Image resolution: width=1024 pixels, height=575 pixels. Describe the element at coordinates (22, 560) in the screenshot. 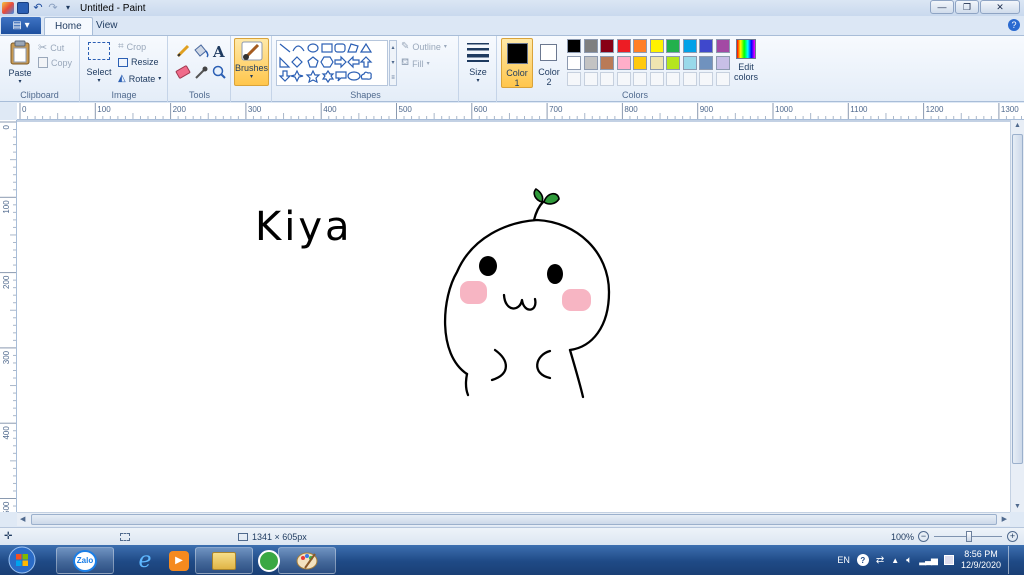

I see `start-button` at that location.